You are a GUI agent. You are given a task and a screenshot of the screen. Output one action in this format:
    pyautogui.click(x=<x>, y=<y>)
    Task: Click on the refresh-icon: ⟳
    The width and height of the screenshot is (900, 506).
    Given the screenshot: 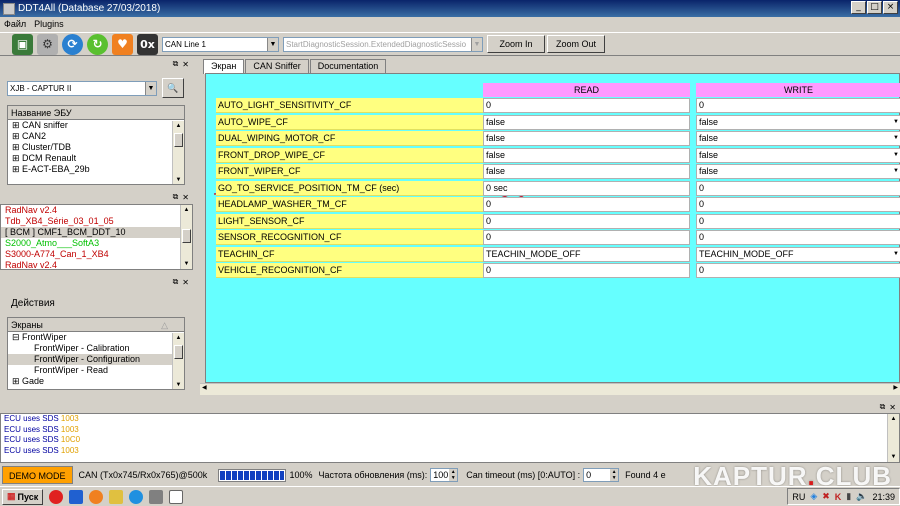 What is the action you would take?
    pyautogui.click(x=72, y=44)
    